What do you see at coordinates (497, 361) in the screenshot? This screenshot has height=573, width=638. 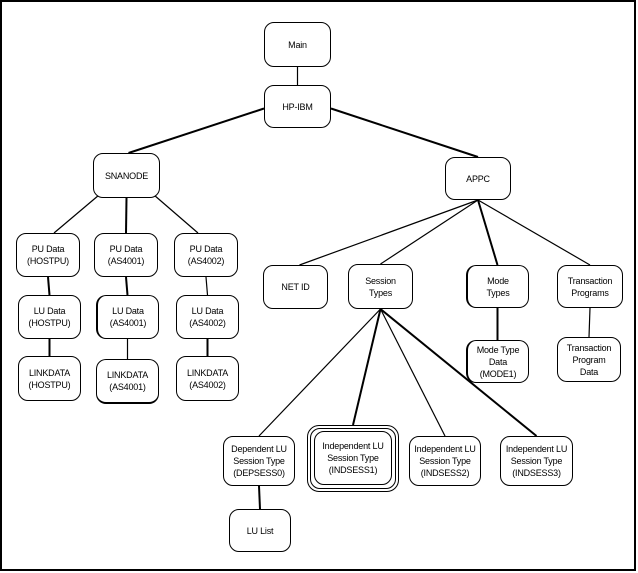 I see `node-mode-type-data: Mode Type Data (MODE1)` at bounding box center [497, 361].